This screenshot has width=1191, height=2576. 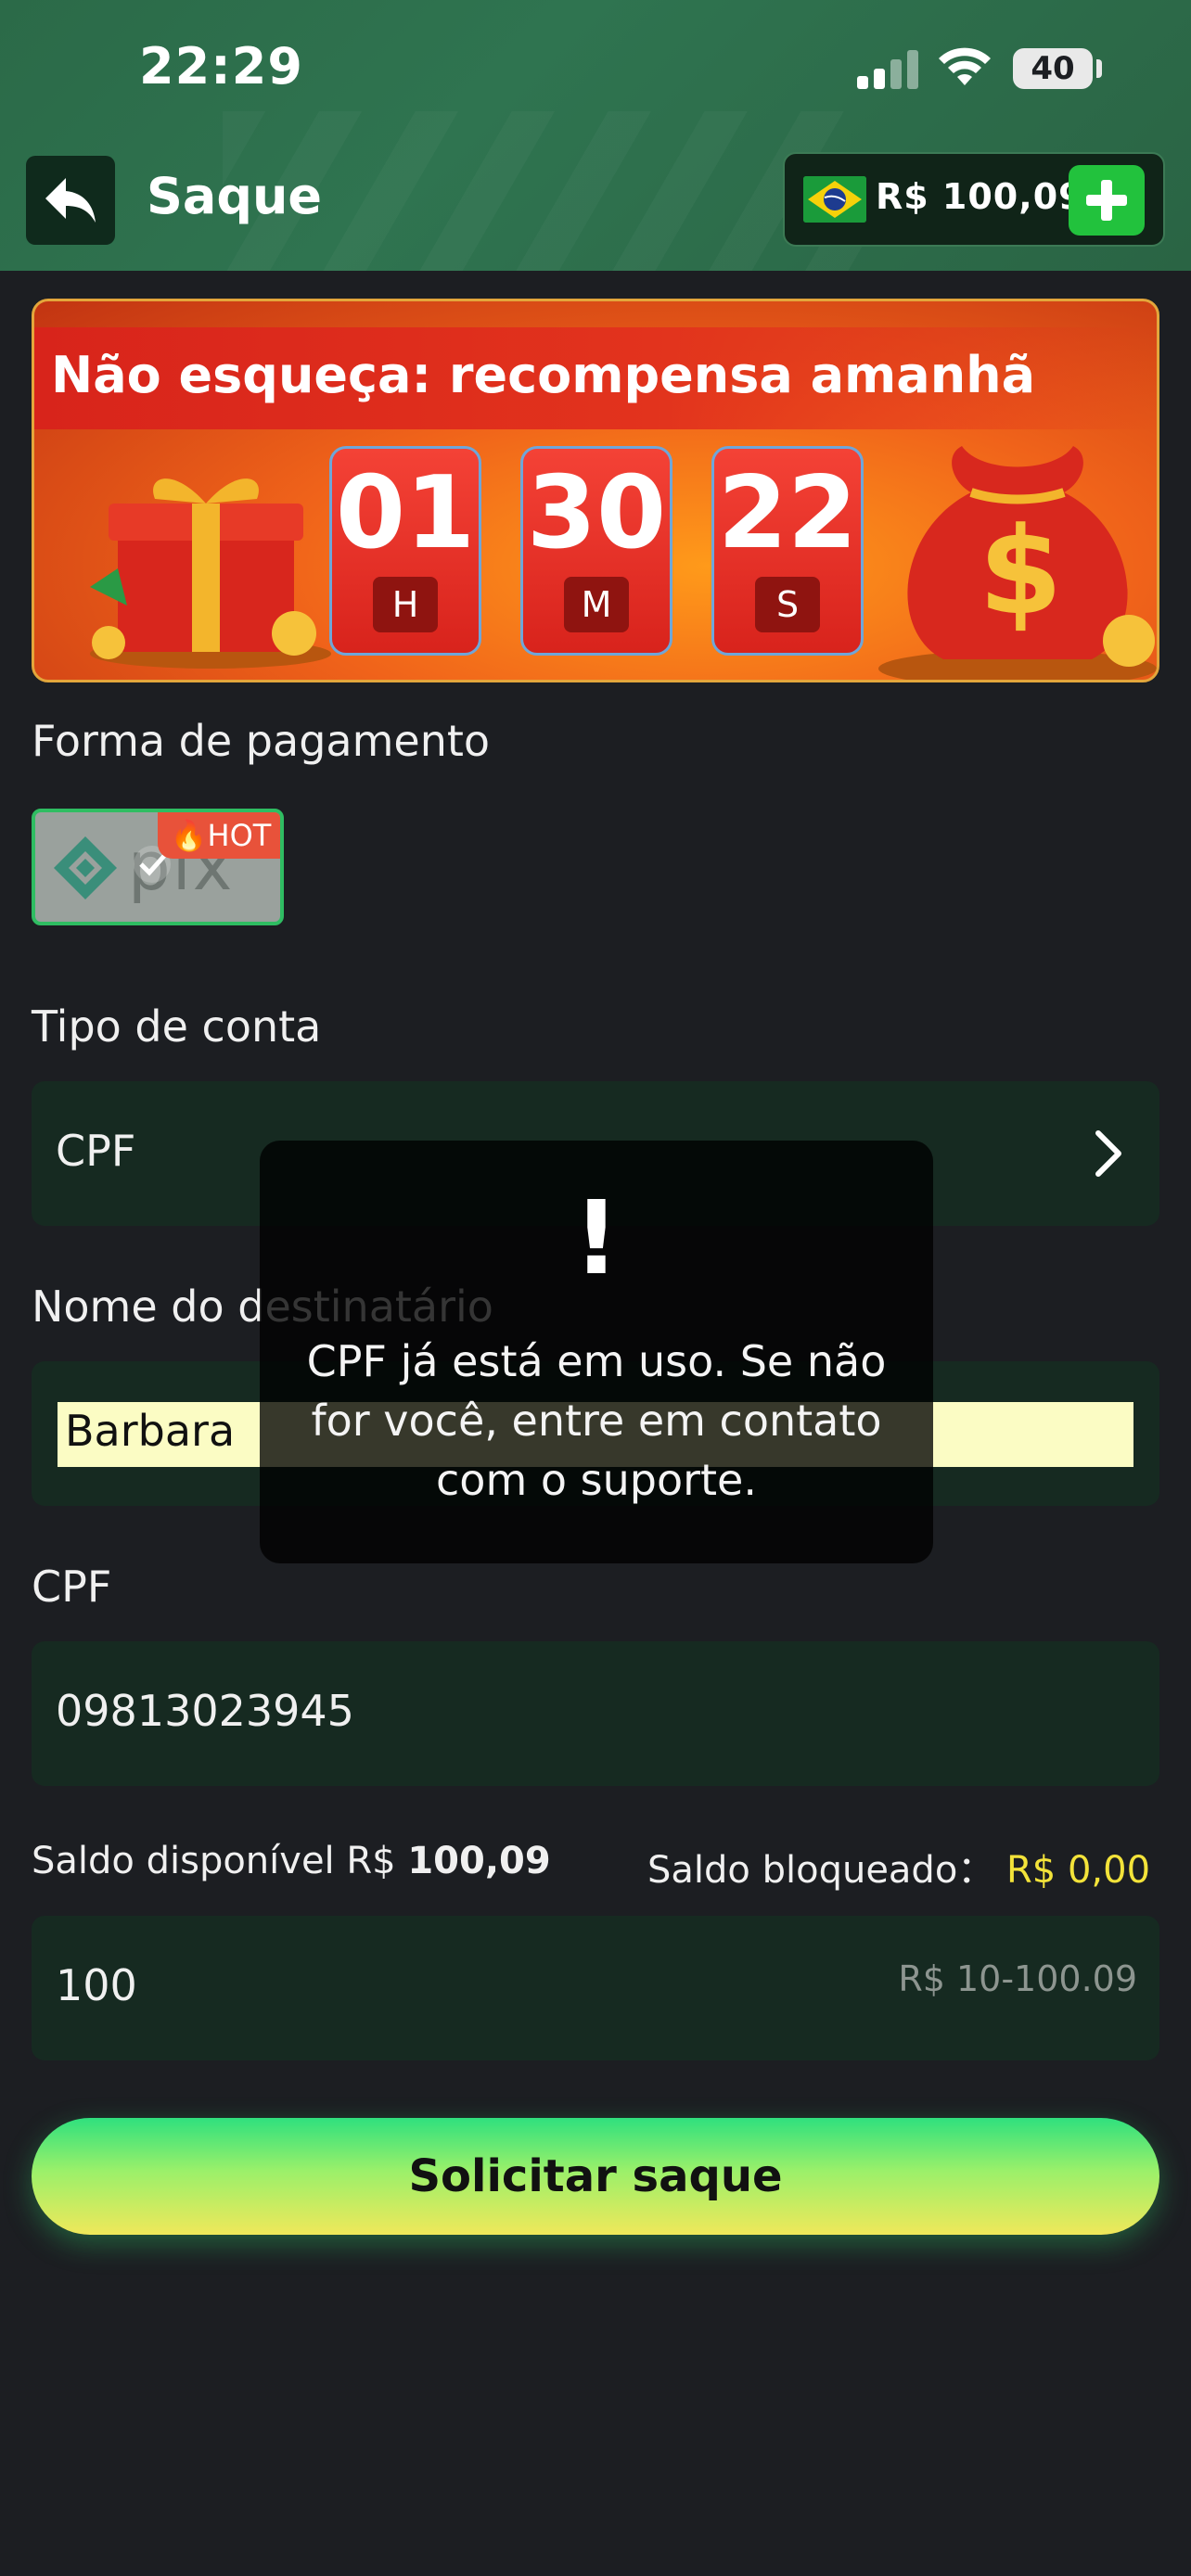 I want to click on battery-tip, so click(x=1099, y=68).